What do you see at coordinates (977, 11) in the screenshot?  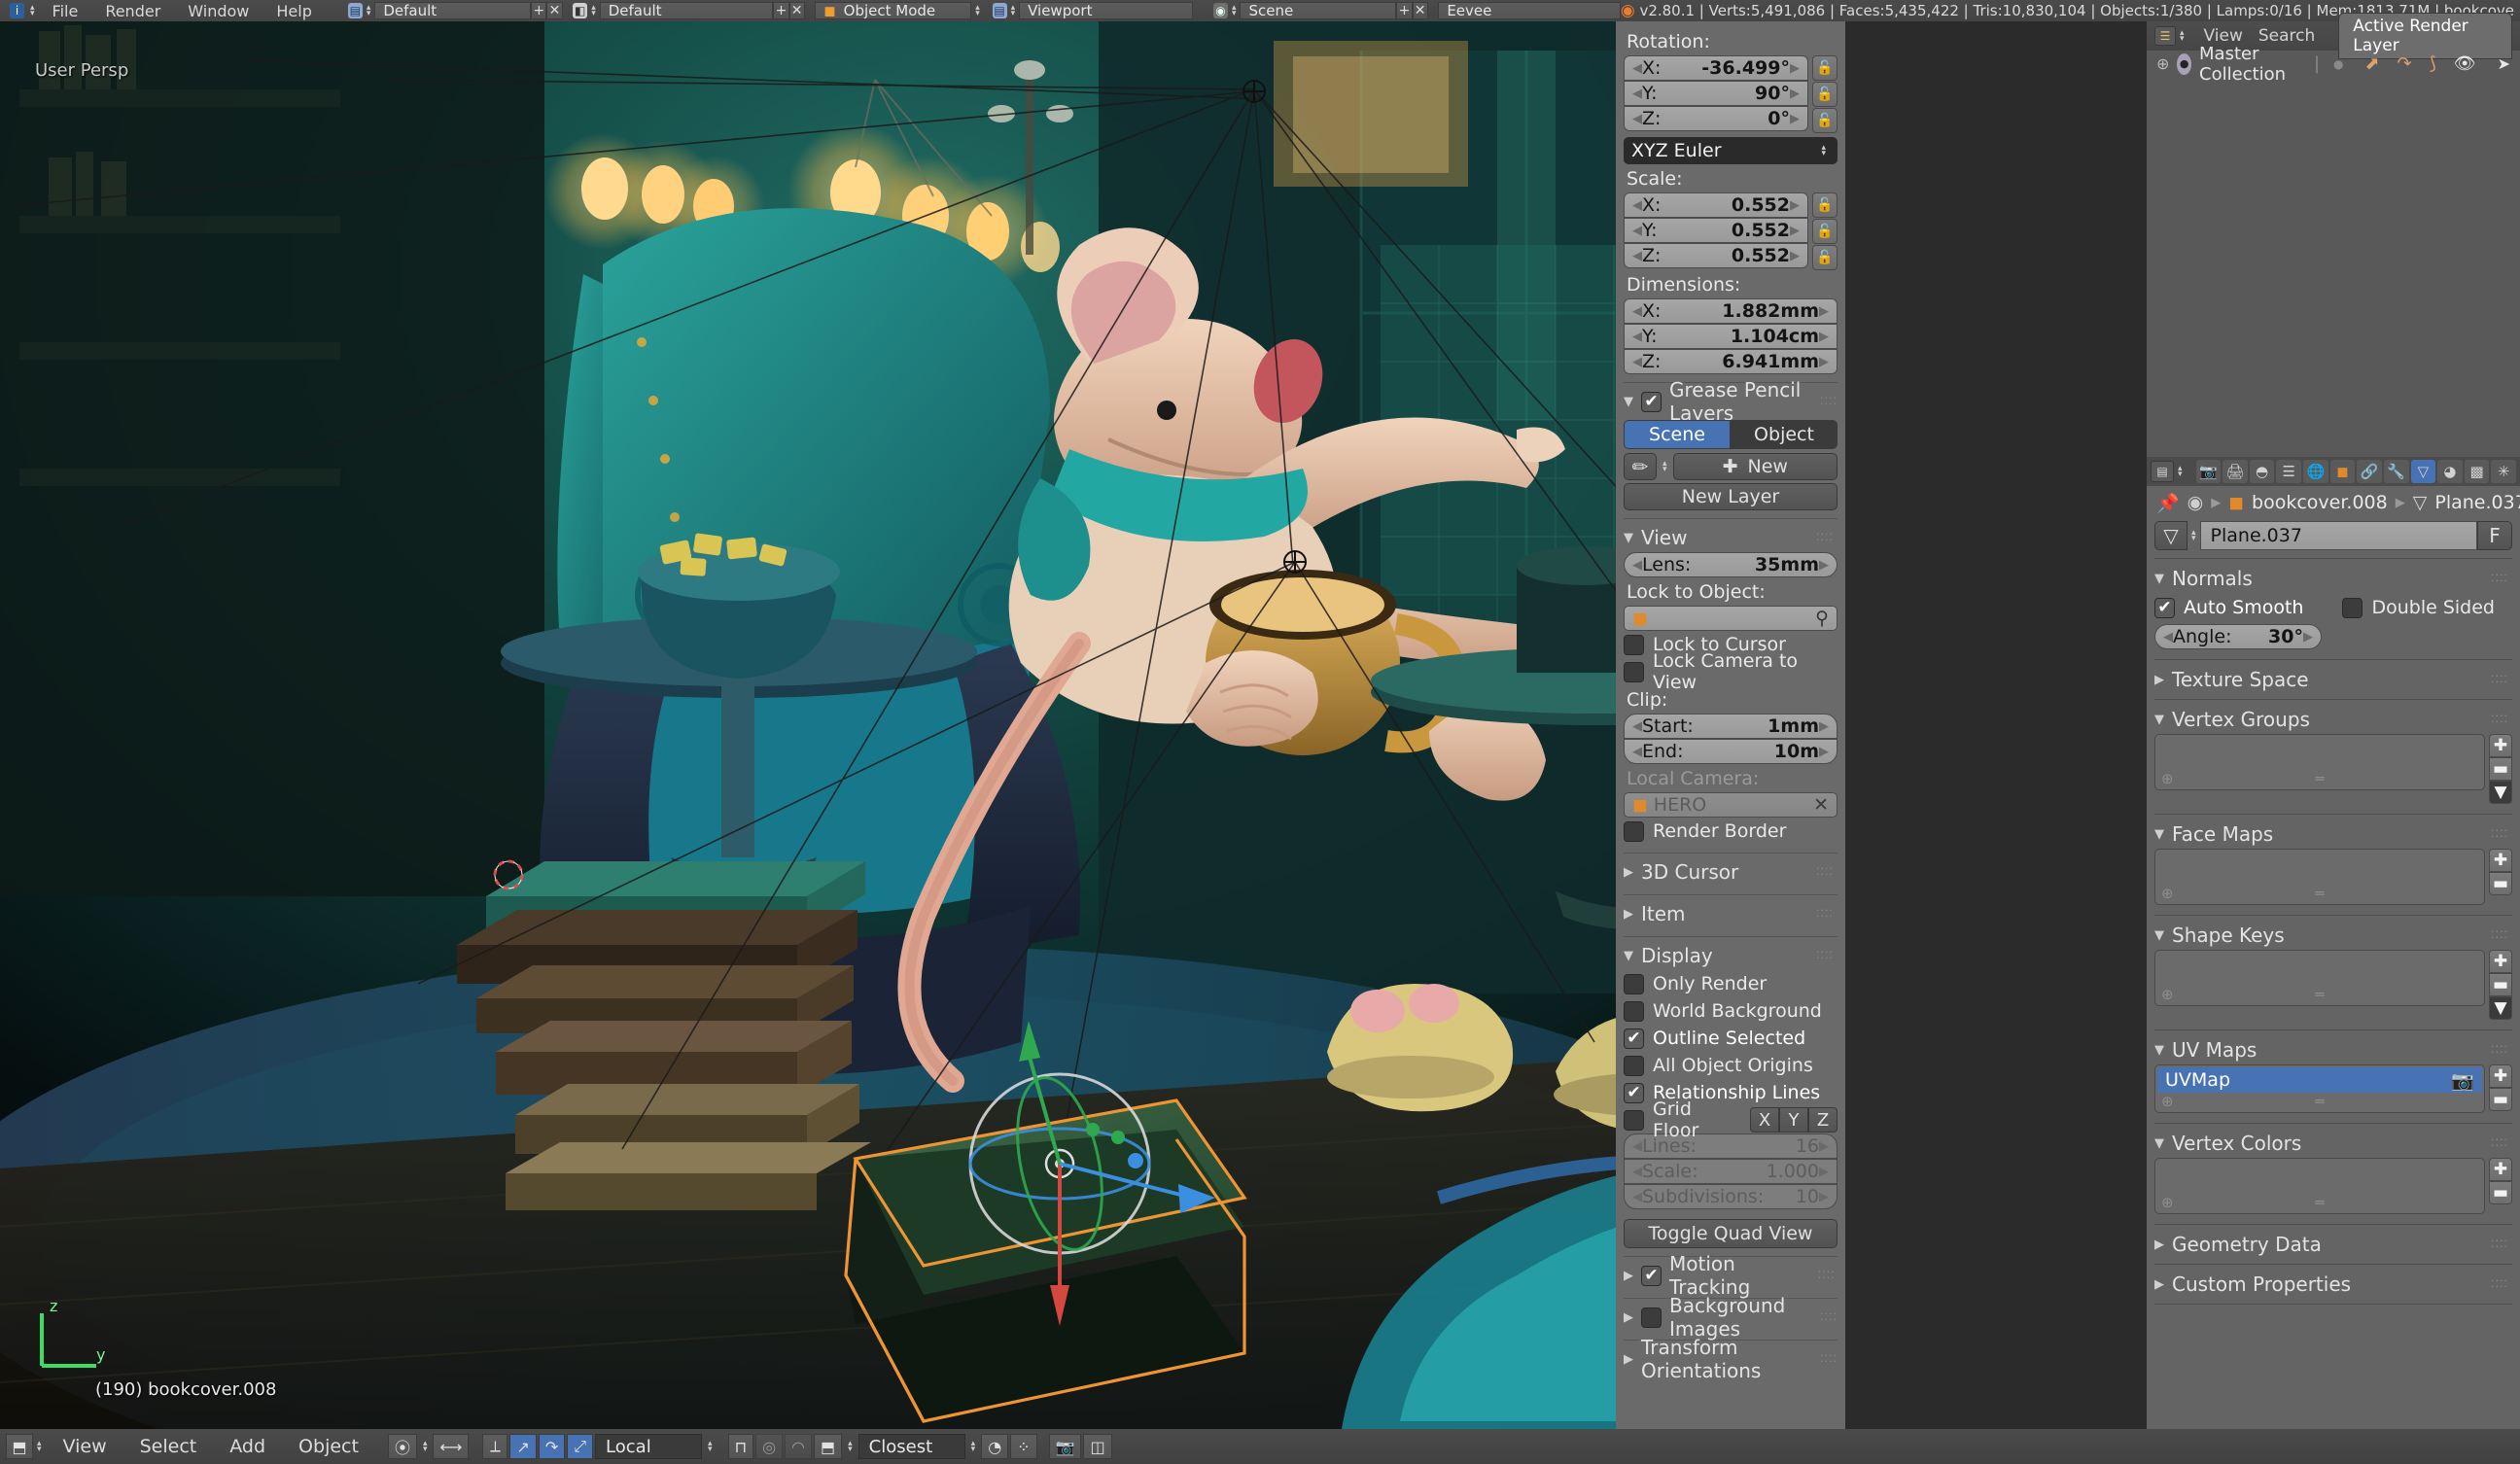 I see `mode-spinner: ▴ ▾` at bounding box center [977, 11].